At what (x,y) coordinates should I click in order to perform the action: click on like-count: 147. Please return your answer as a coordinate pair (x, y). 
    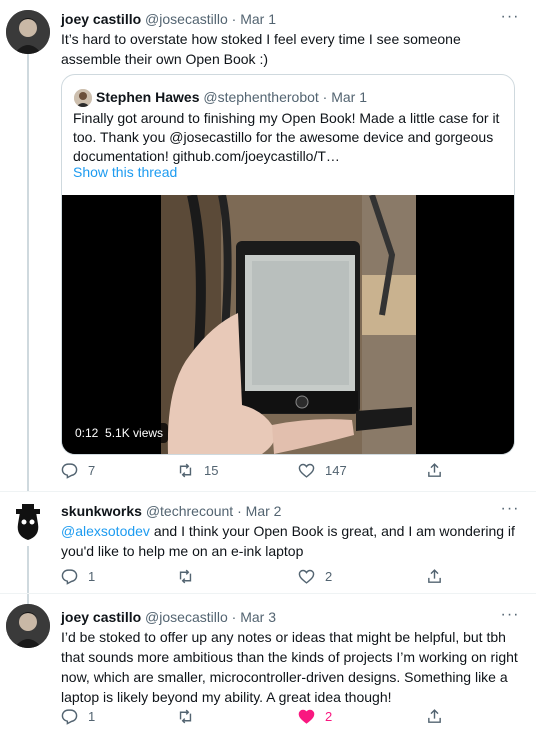
    Looking at the image, I should click on (336, 470).